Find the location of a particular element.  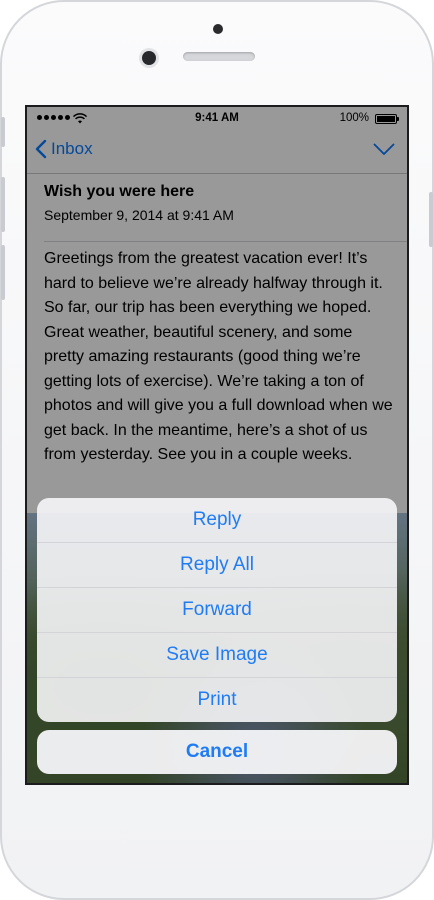

power-button is located at coordinates (431, 219).